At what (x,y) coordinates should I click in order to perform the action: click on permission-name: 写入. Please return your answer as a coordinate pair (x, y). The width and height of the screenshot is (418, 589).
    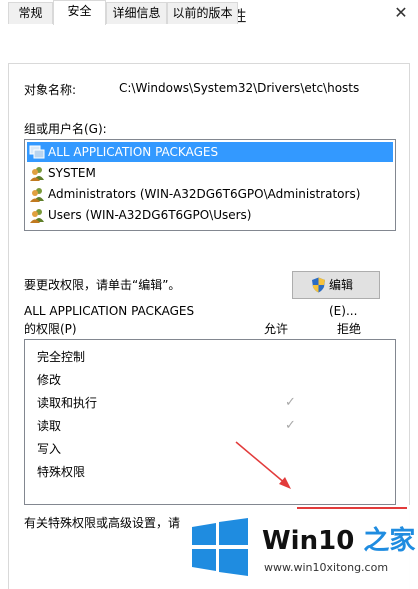
    Looking at the image, I should click on (49, 449).